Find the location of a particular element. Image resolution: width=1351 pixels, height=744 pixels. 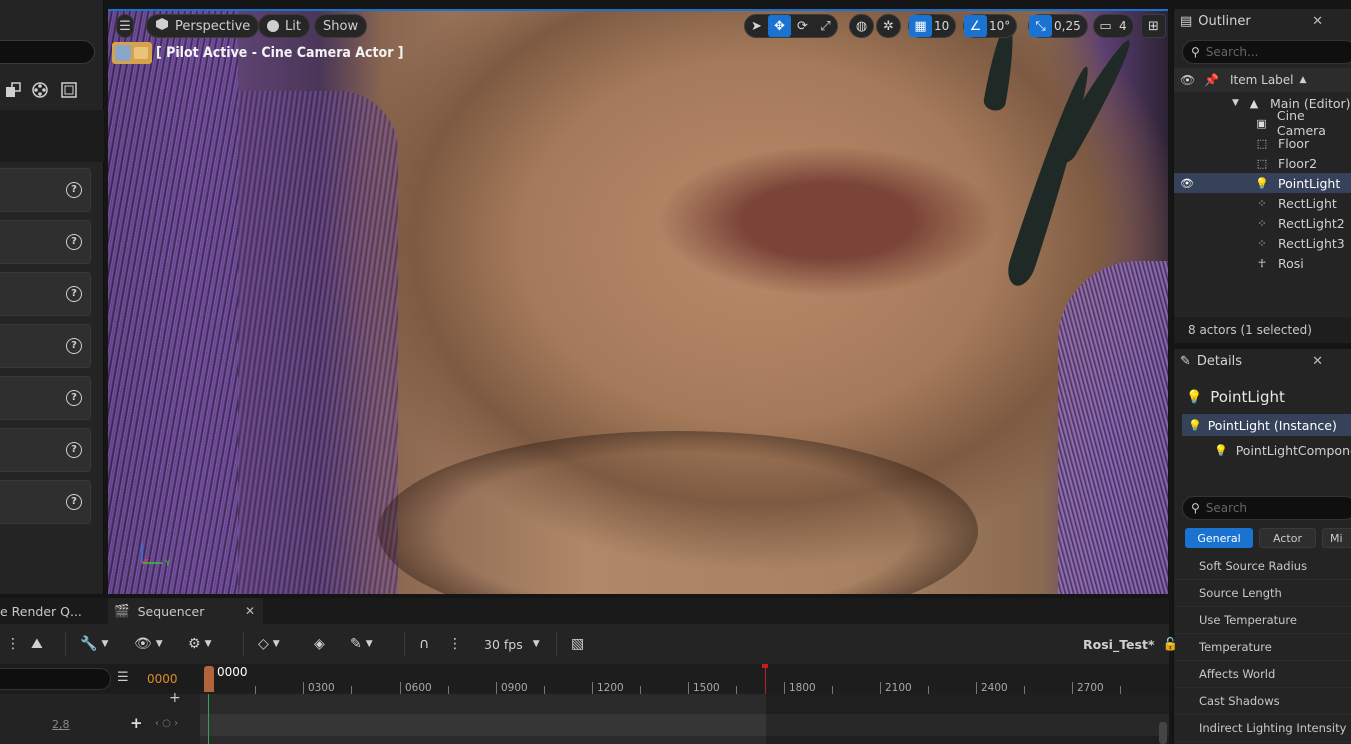

visibility-eye-icon: 👁 is located at coordinates (1188, 183).